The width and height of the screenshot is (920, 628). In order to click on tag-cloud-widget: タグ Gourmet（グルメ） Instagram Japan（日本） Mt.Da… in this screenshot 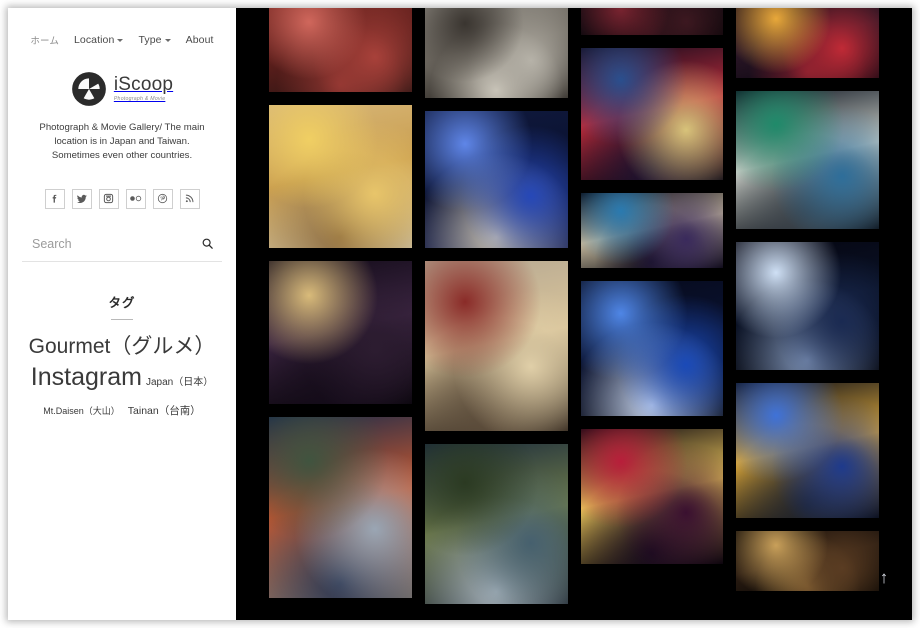, I will do `click(122, 356)`.